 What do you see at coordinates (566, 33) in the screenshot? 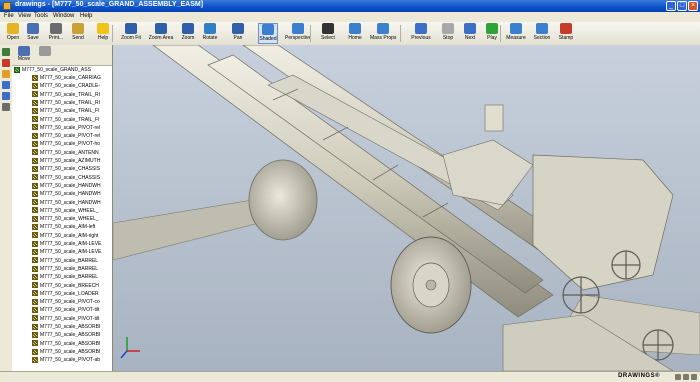
I see `stamp-button: Stamp` at bounding box center [566, 33].